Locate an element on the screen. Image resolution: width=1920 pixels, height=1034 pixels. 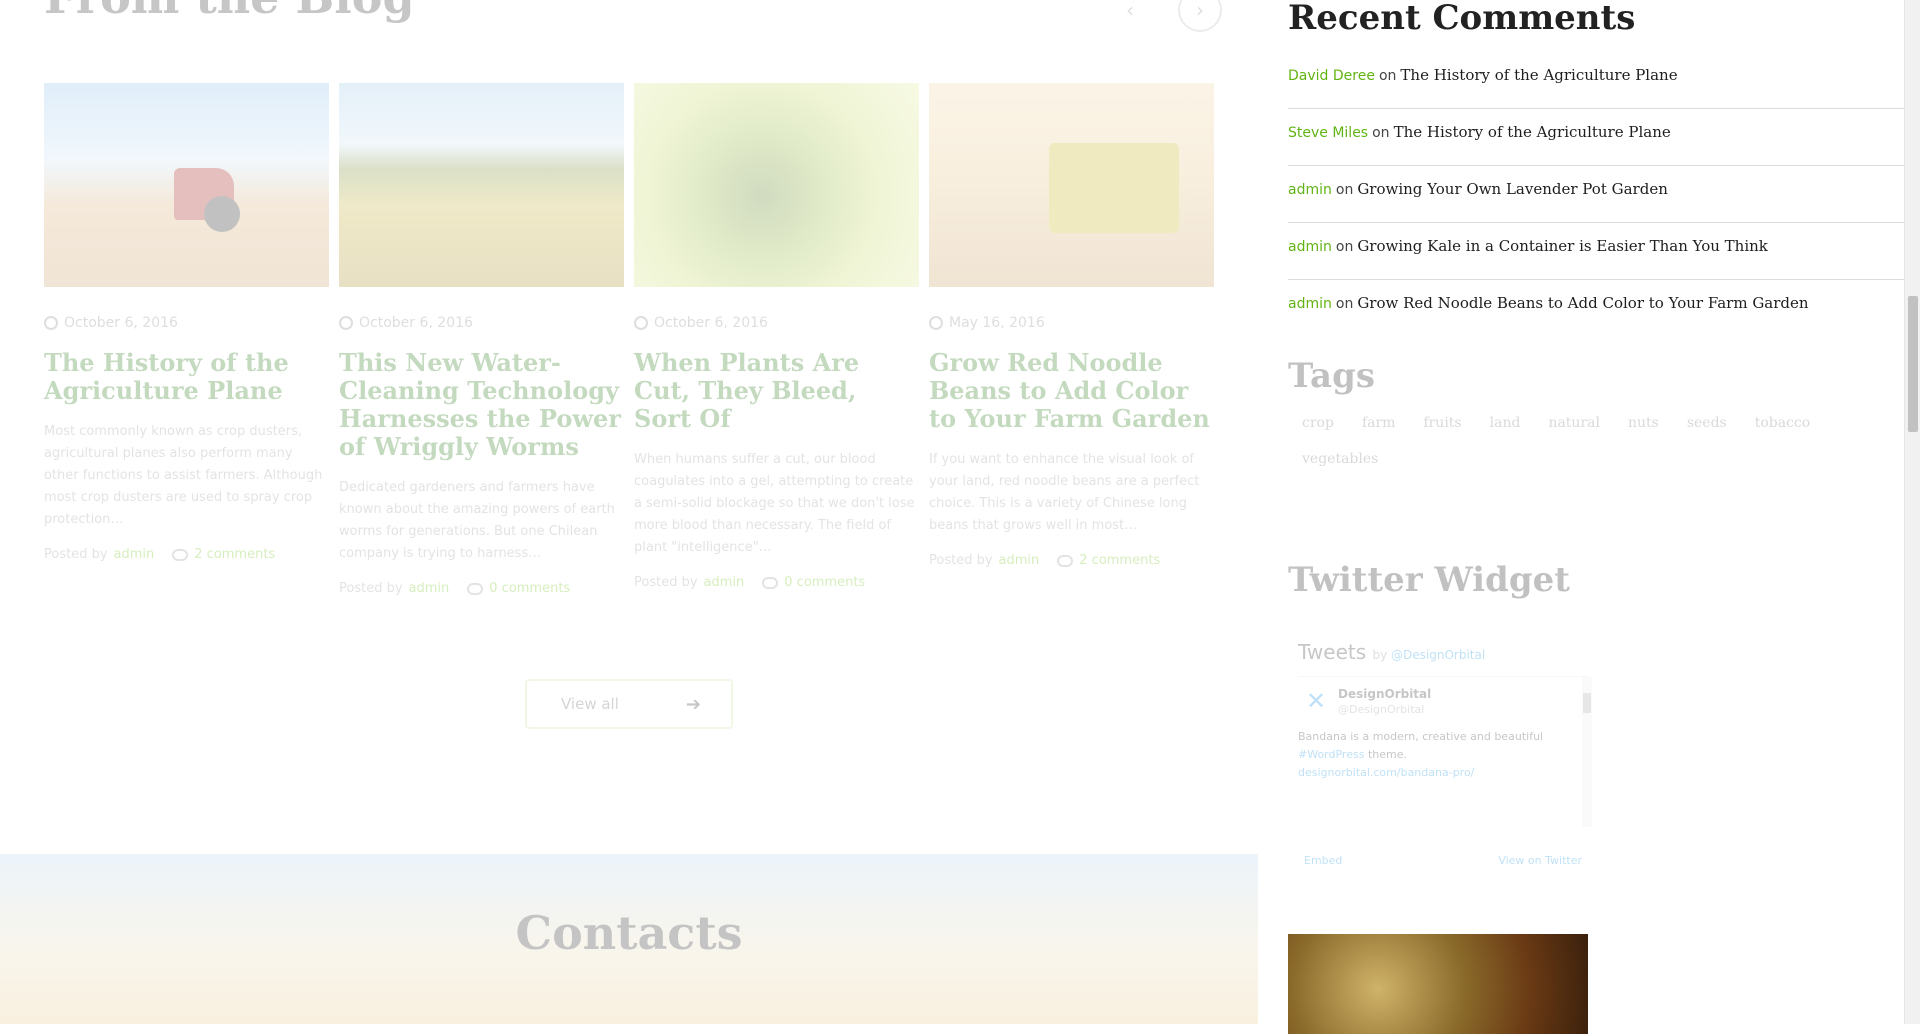
tweets-header: Tweets by @DesignOrbital is located at coordinates (1448, 652).